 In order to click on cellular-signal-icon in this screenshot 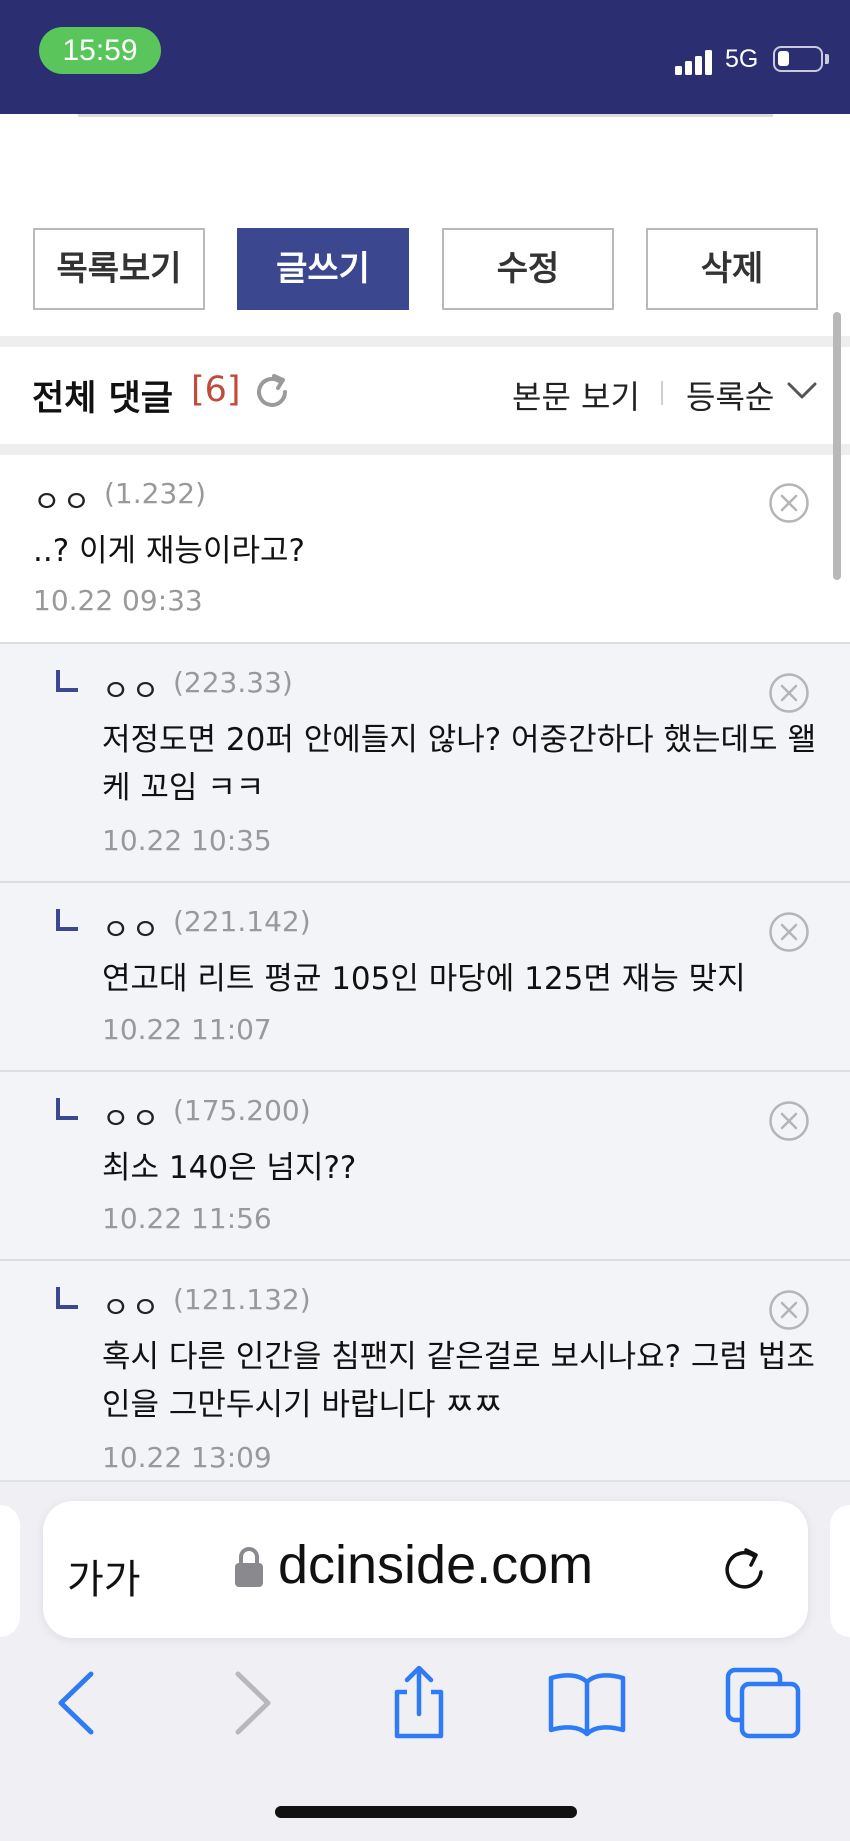, I will do `click(695, 61)`.